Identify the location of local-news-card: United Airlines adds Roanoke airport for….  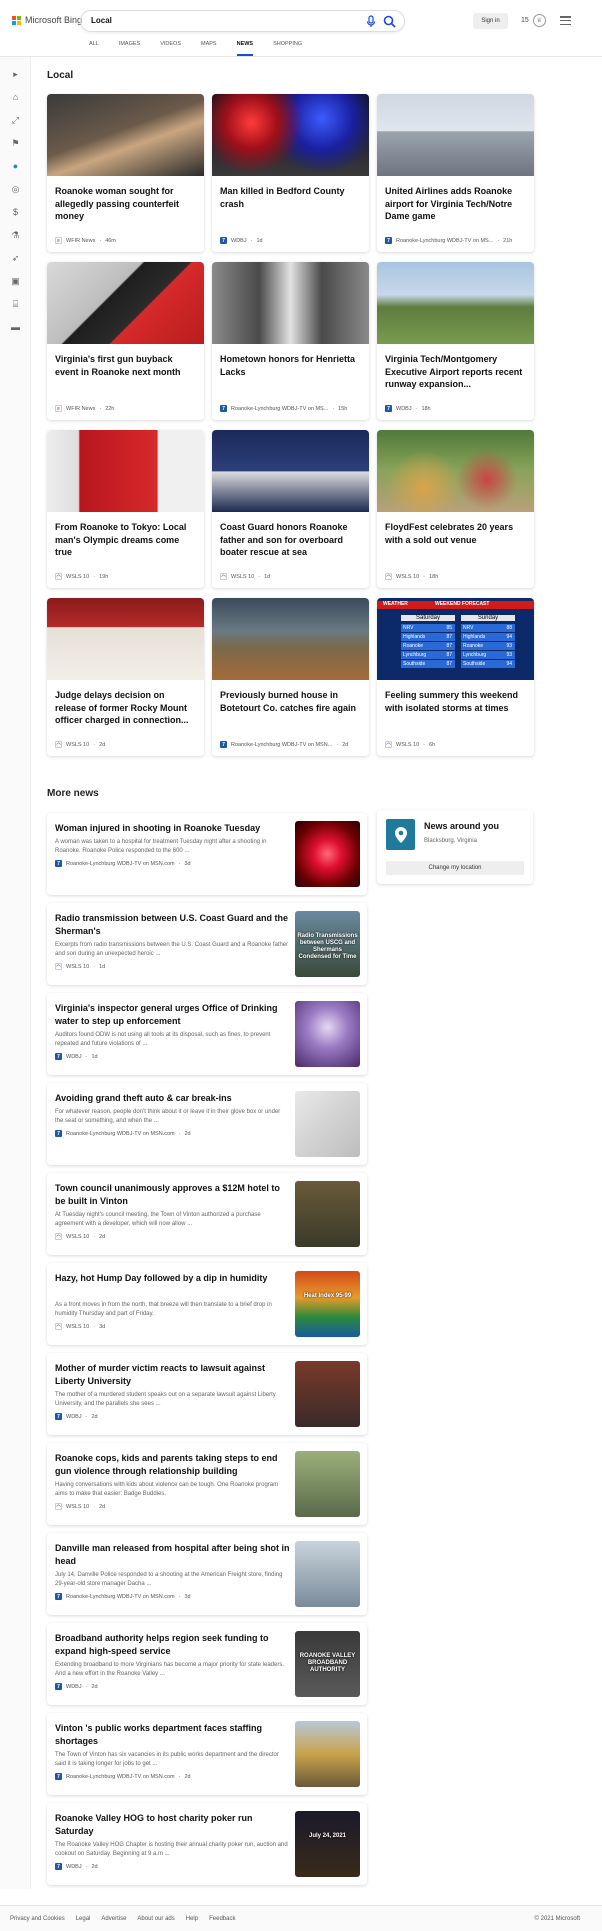
(455, 173).